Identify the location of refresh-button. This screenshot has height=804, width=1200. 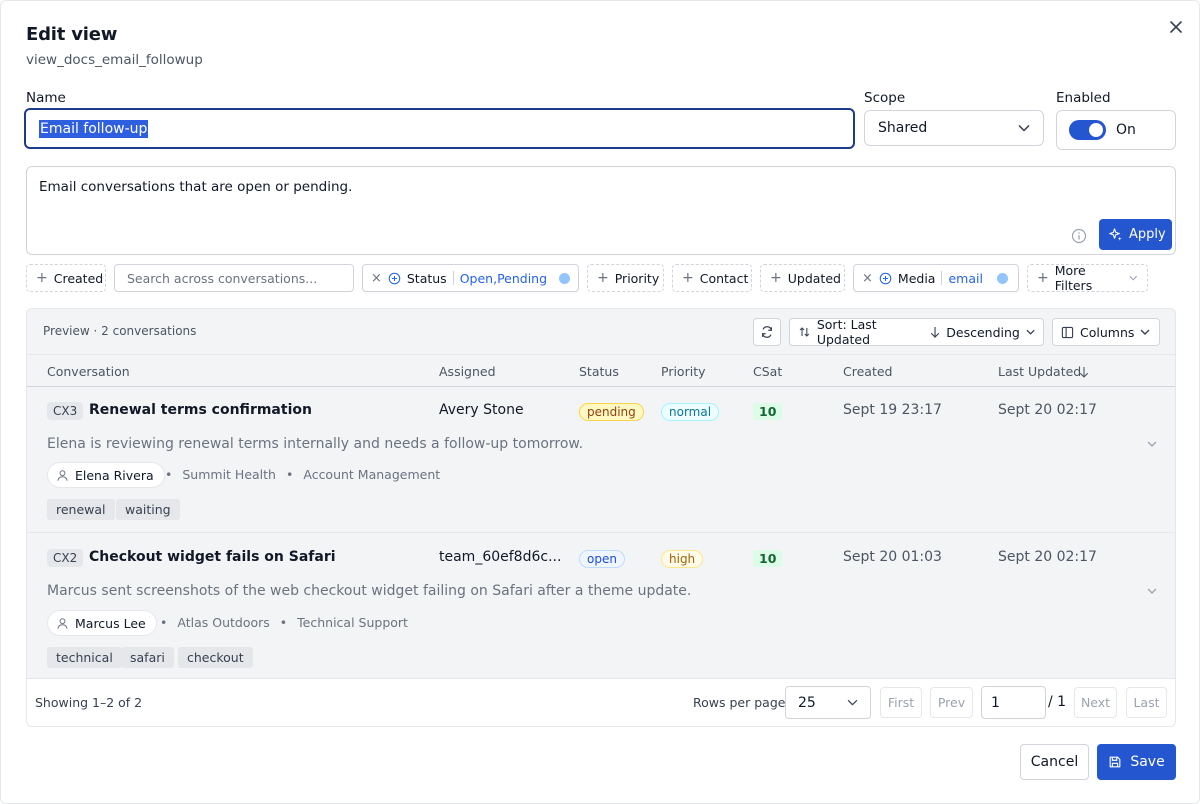
(767, 332).